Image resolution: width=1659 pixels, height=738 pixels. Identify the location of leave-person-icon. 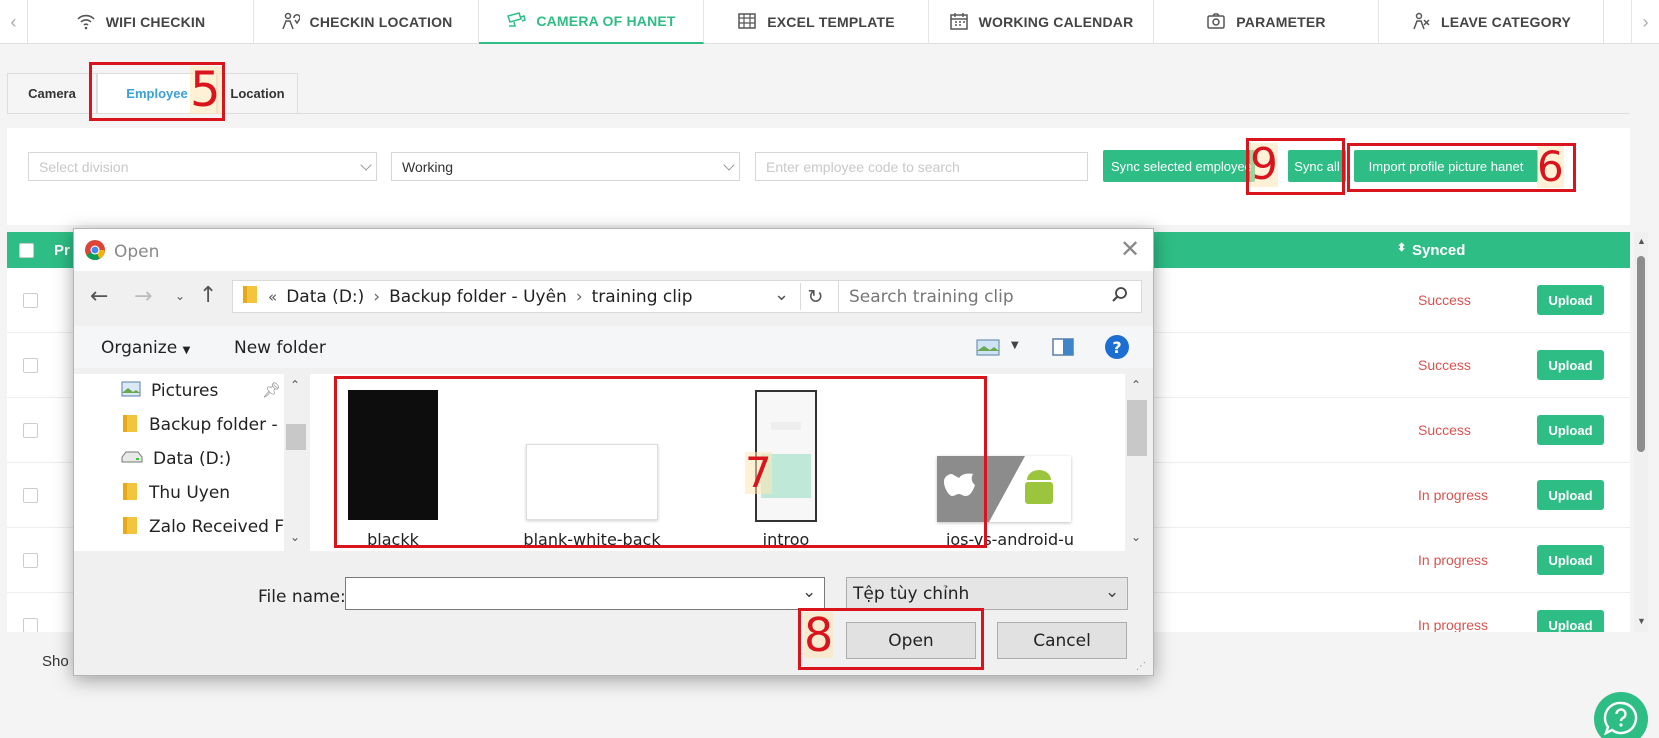
(1421, 22).